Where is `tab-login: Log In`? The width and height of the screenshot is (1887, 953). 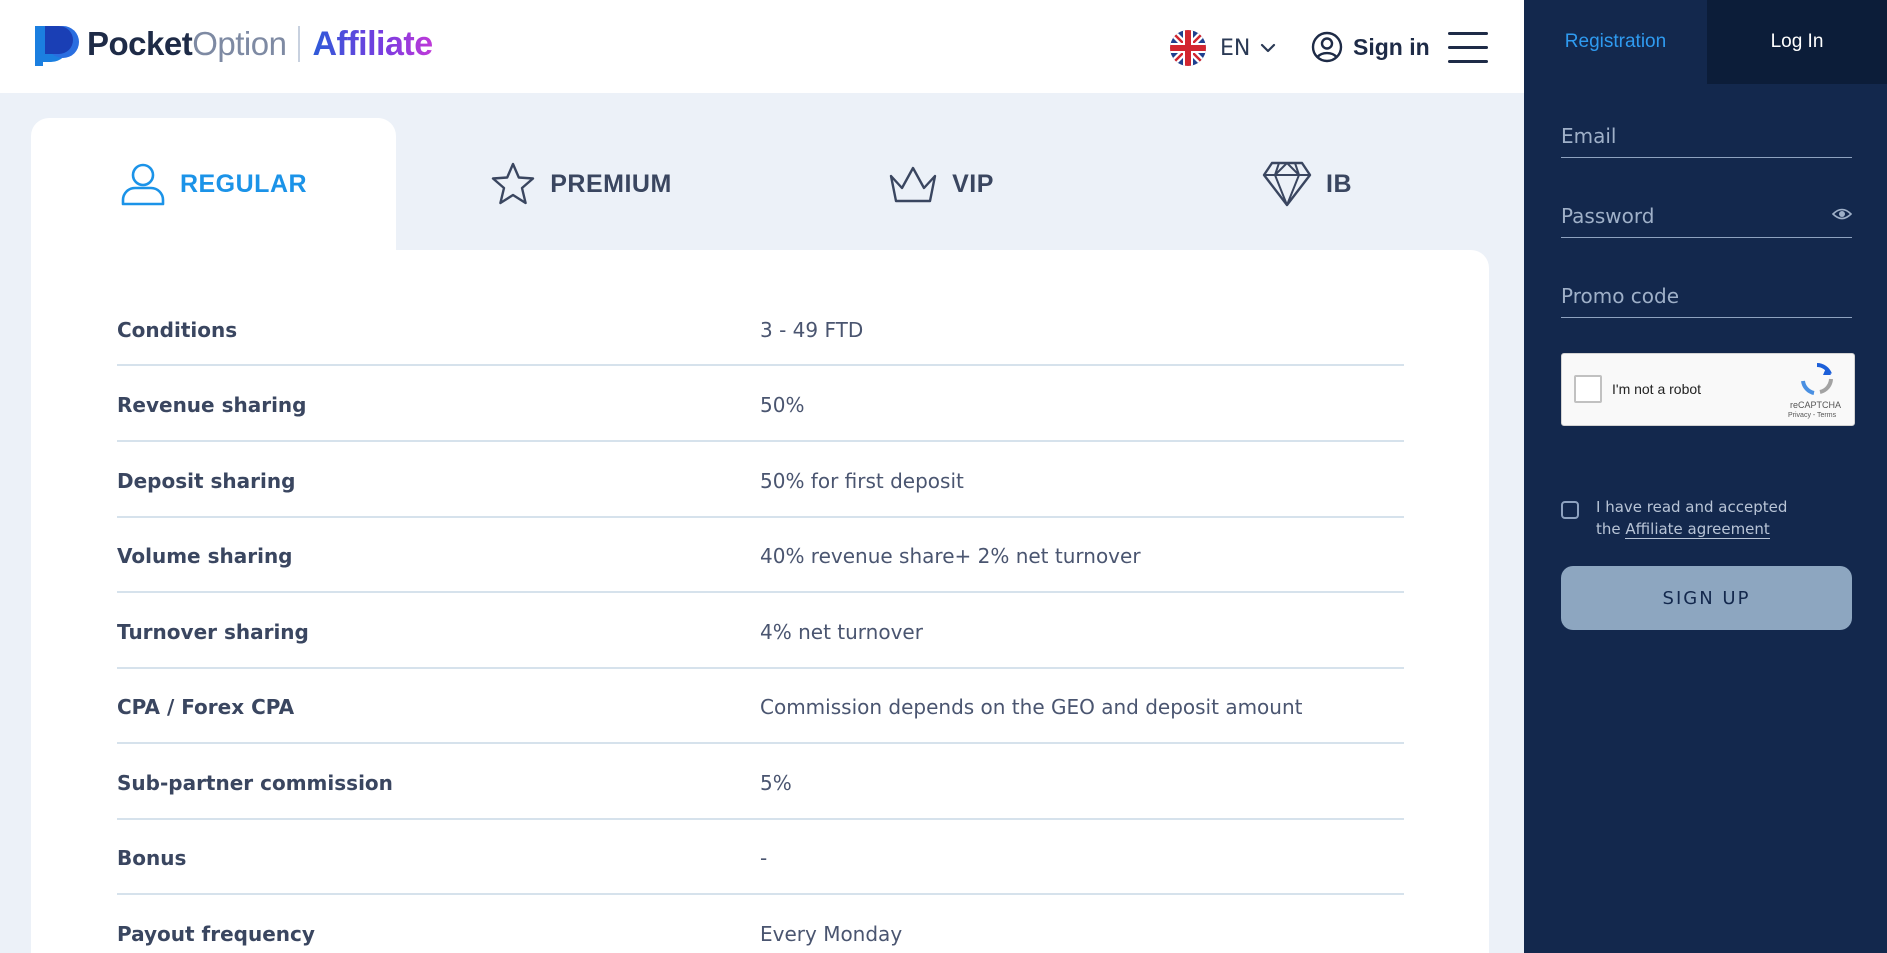 tab-login: Log In is located at coordinates (1797, 42).